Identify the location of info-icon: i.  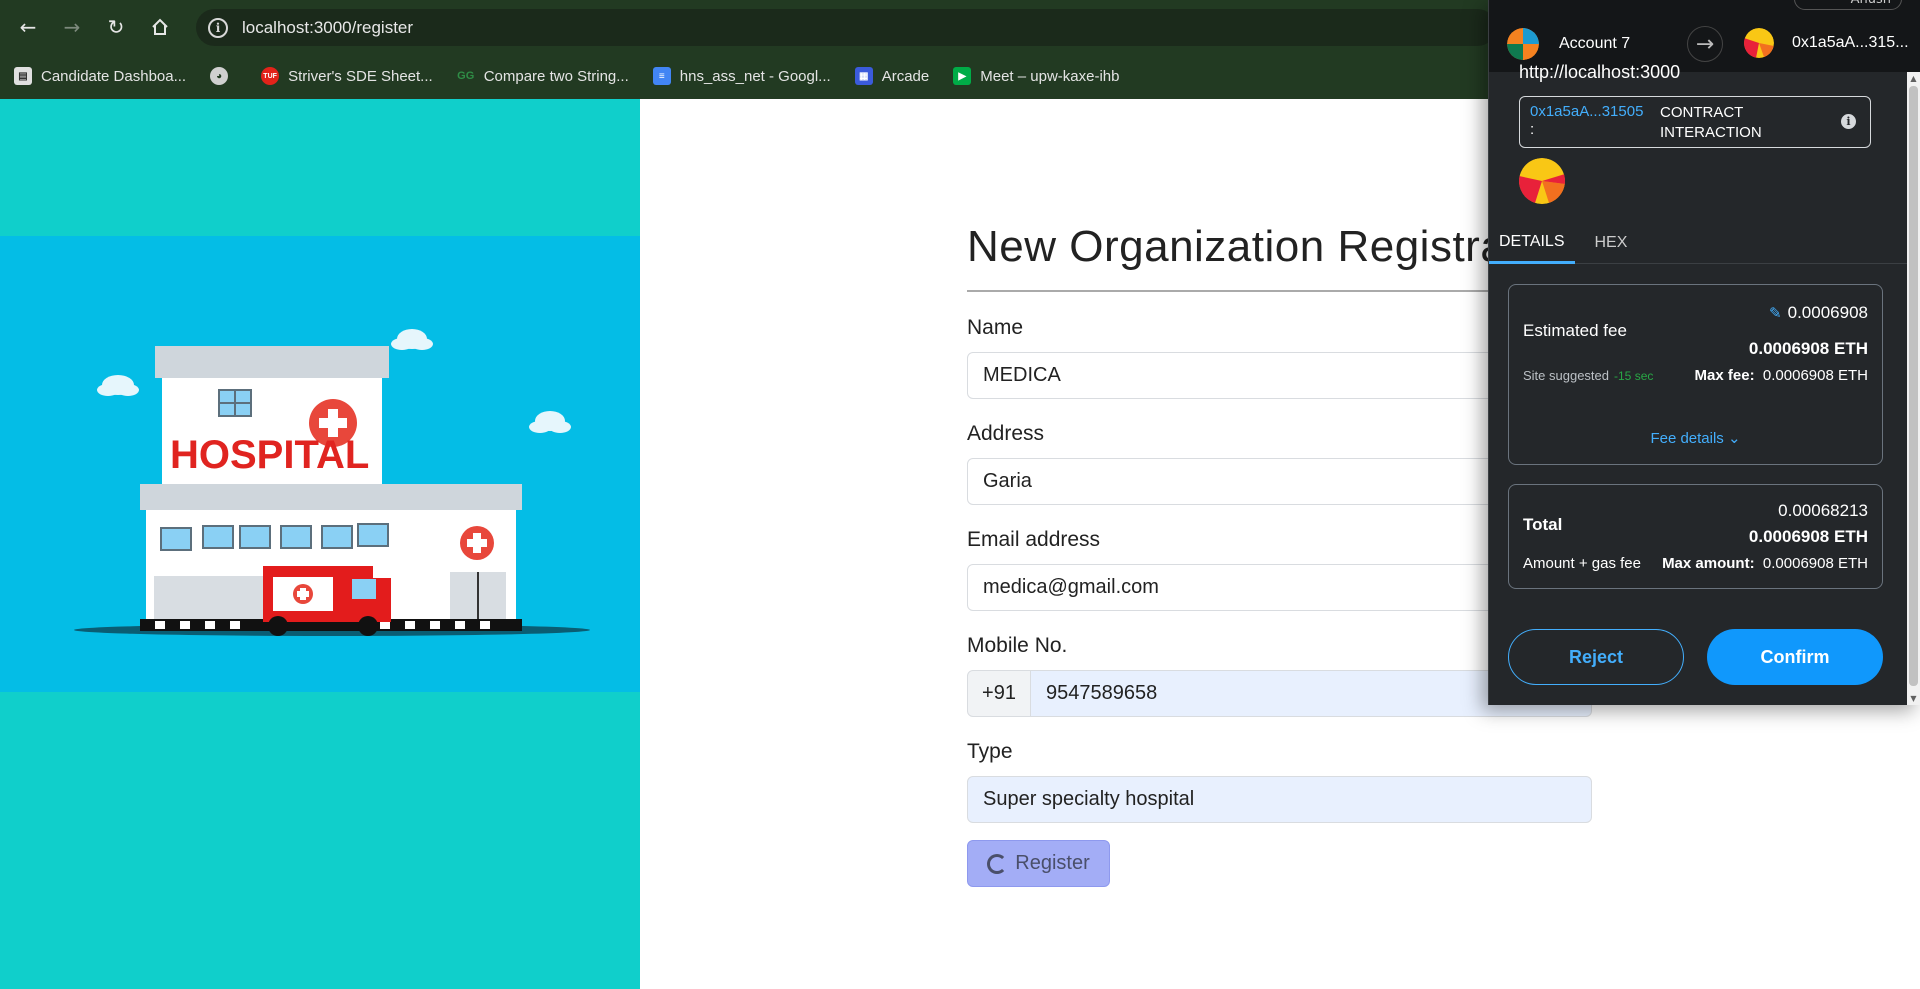
(1848, 121).